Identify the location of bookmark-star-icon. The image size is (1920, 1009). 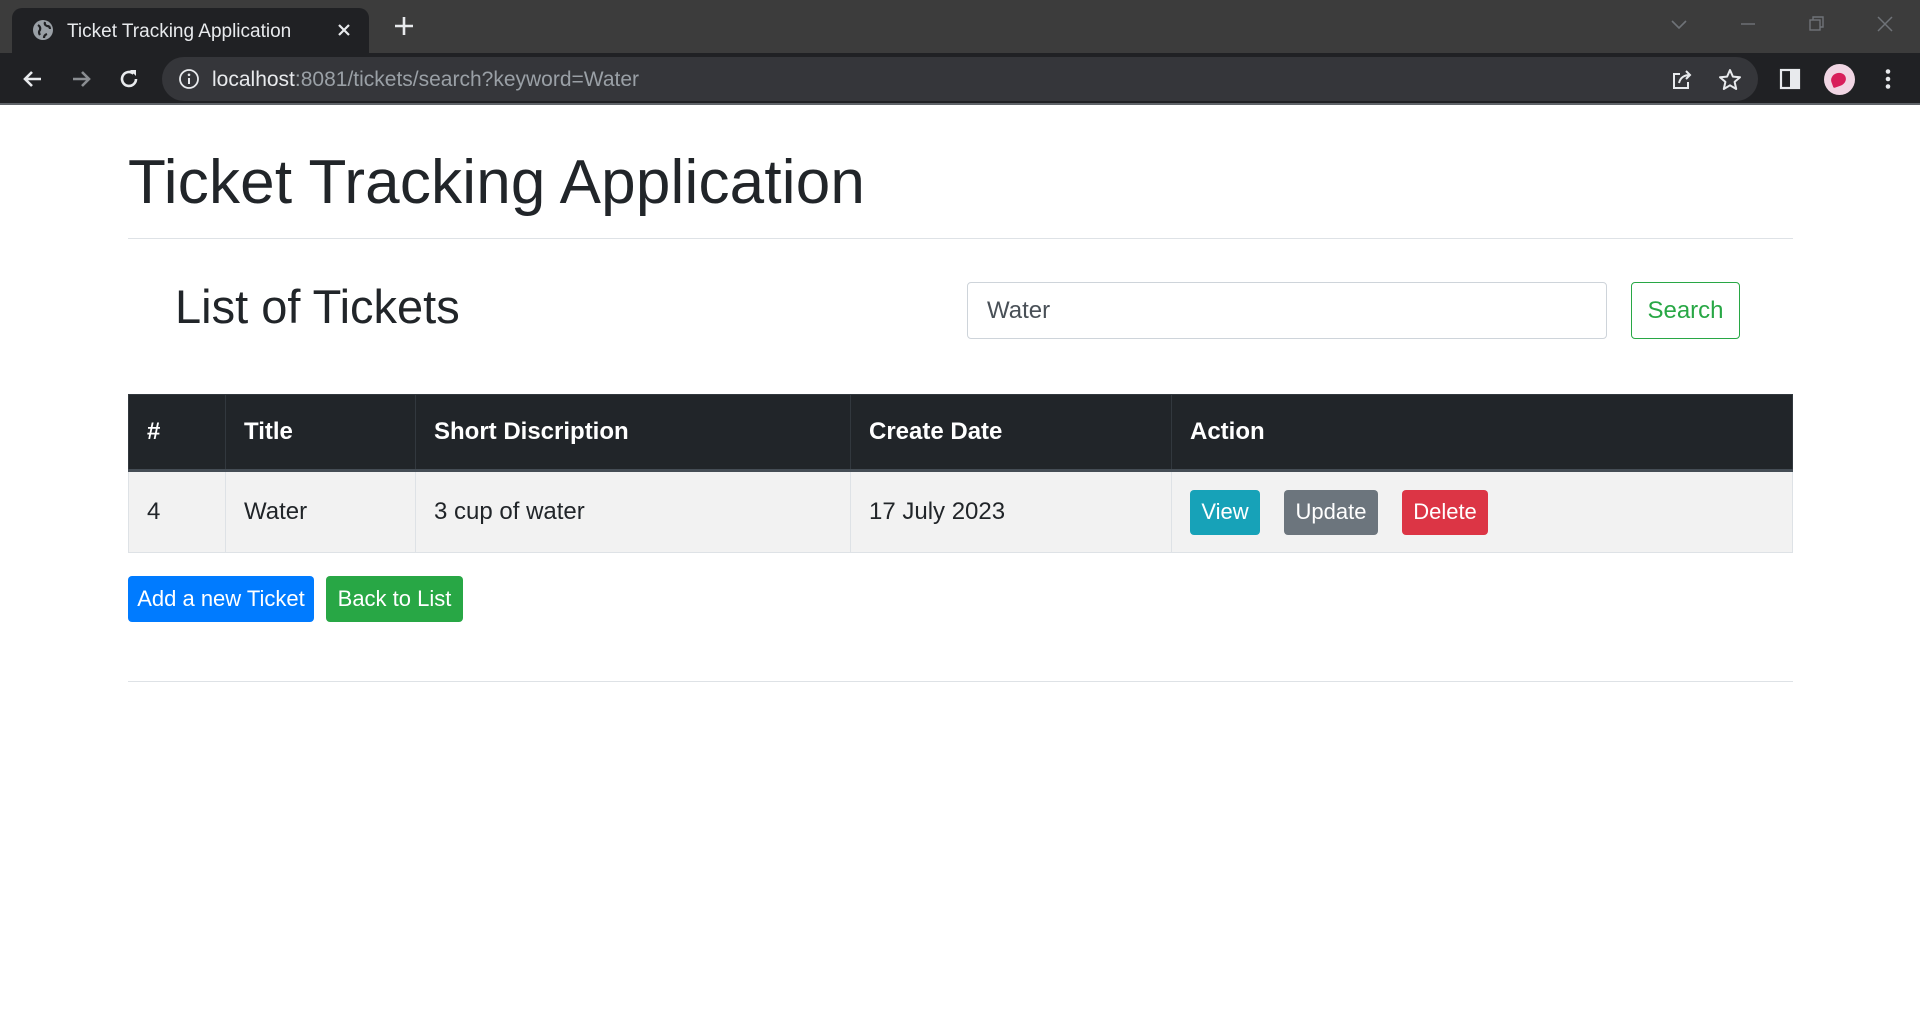
(1730, 80).